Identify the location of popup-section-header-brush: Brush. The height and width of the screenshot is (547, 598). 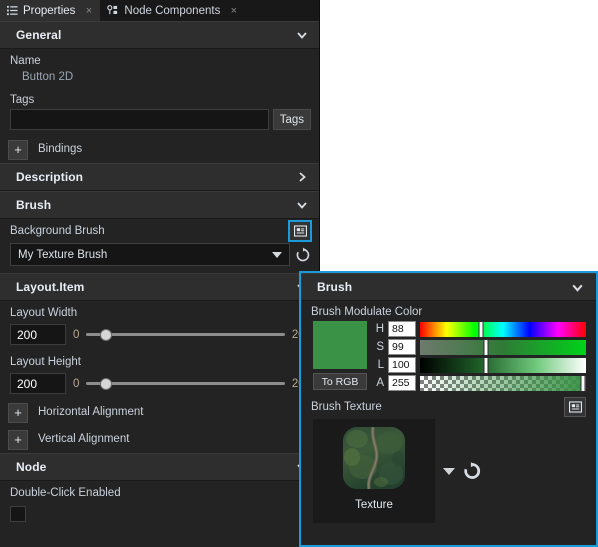
(448, 287).